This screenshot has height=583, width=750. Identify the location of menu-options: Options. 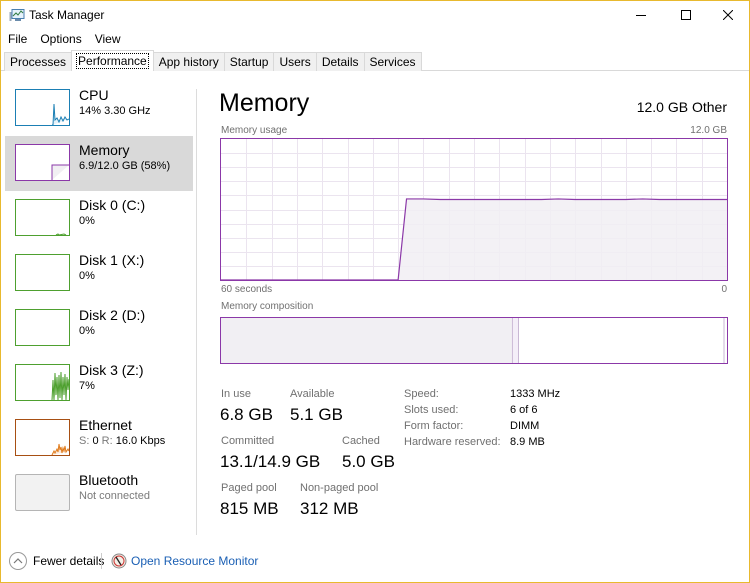
(60, 39).